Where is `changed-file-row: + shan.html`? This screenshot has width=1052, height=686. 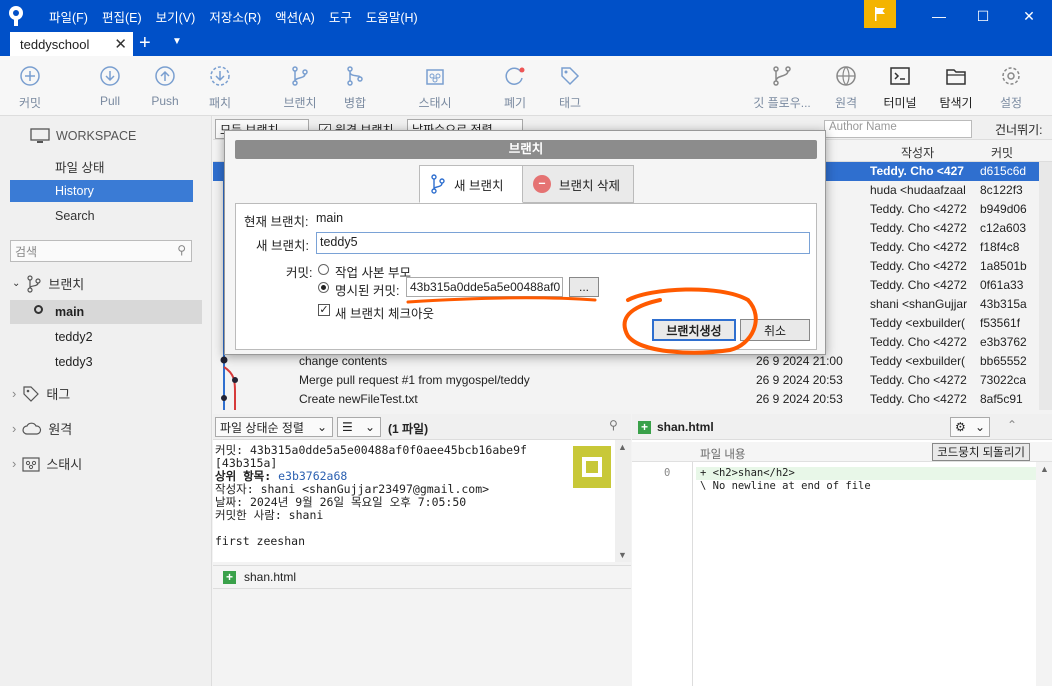 changed-file-row: + shan.html is located at coordinates (422, 577).